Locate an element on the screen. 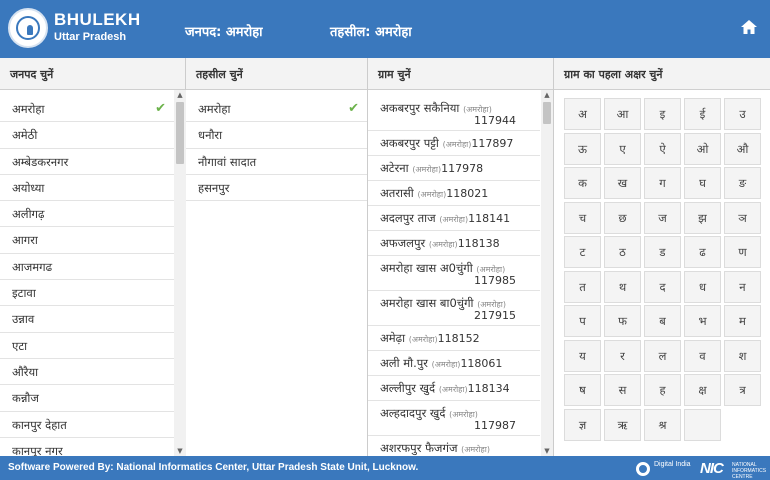 The image size is (770, 480). letter-button: ऊ is located at coordinates (582, 148).